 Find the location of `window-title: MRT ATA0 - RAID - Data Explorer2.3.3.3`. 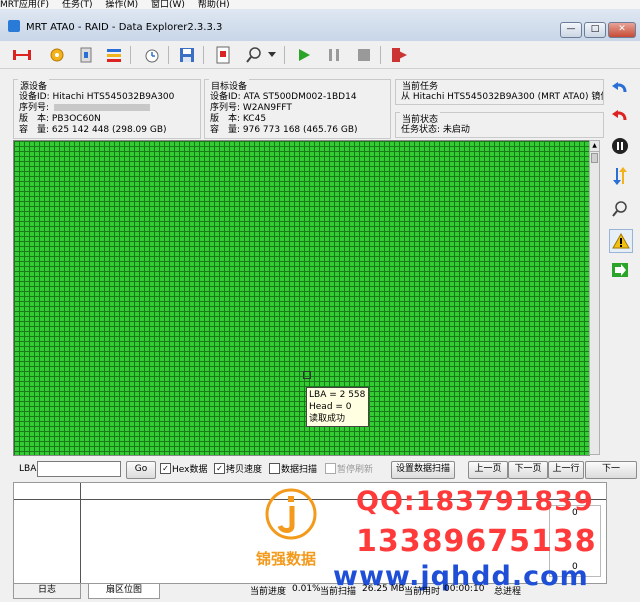

window-title: MRT ATA0 - RAID - Data Explorer2.3.3.3 is located at coordinates (124, 27).